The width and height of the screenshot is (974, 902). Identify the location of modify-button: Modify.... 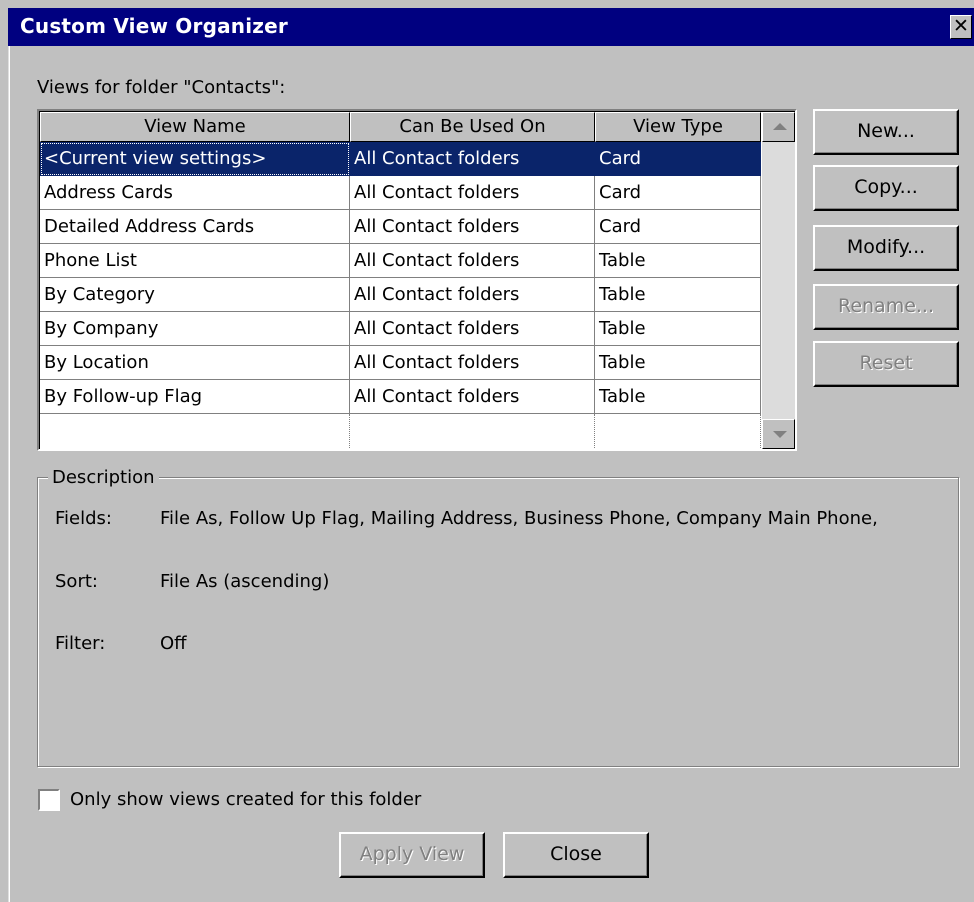
(886, 248).